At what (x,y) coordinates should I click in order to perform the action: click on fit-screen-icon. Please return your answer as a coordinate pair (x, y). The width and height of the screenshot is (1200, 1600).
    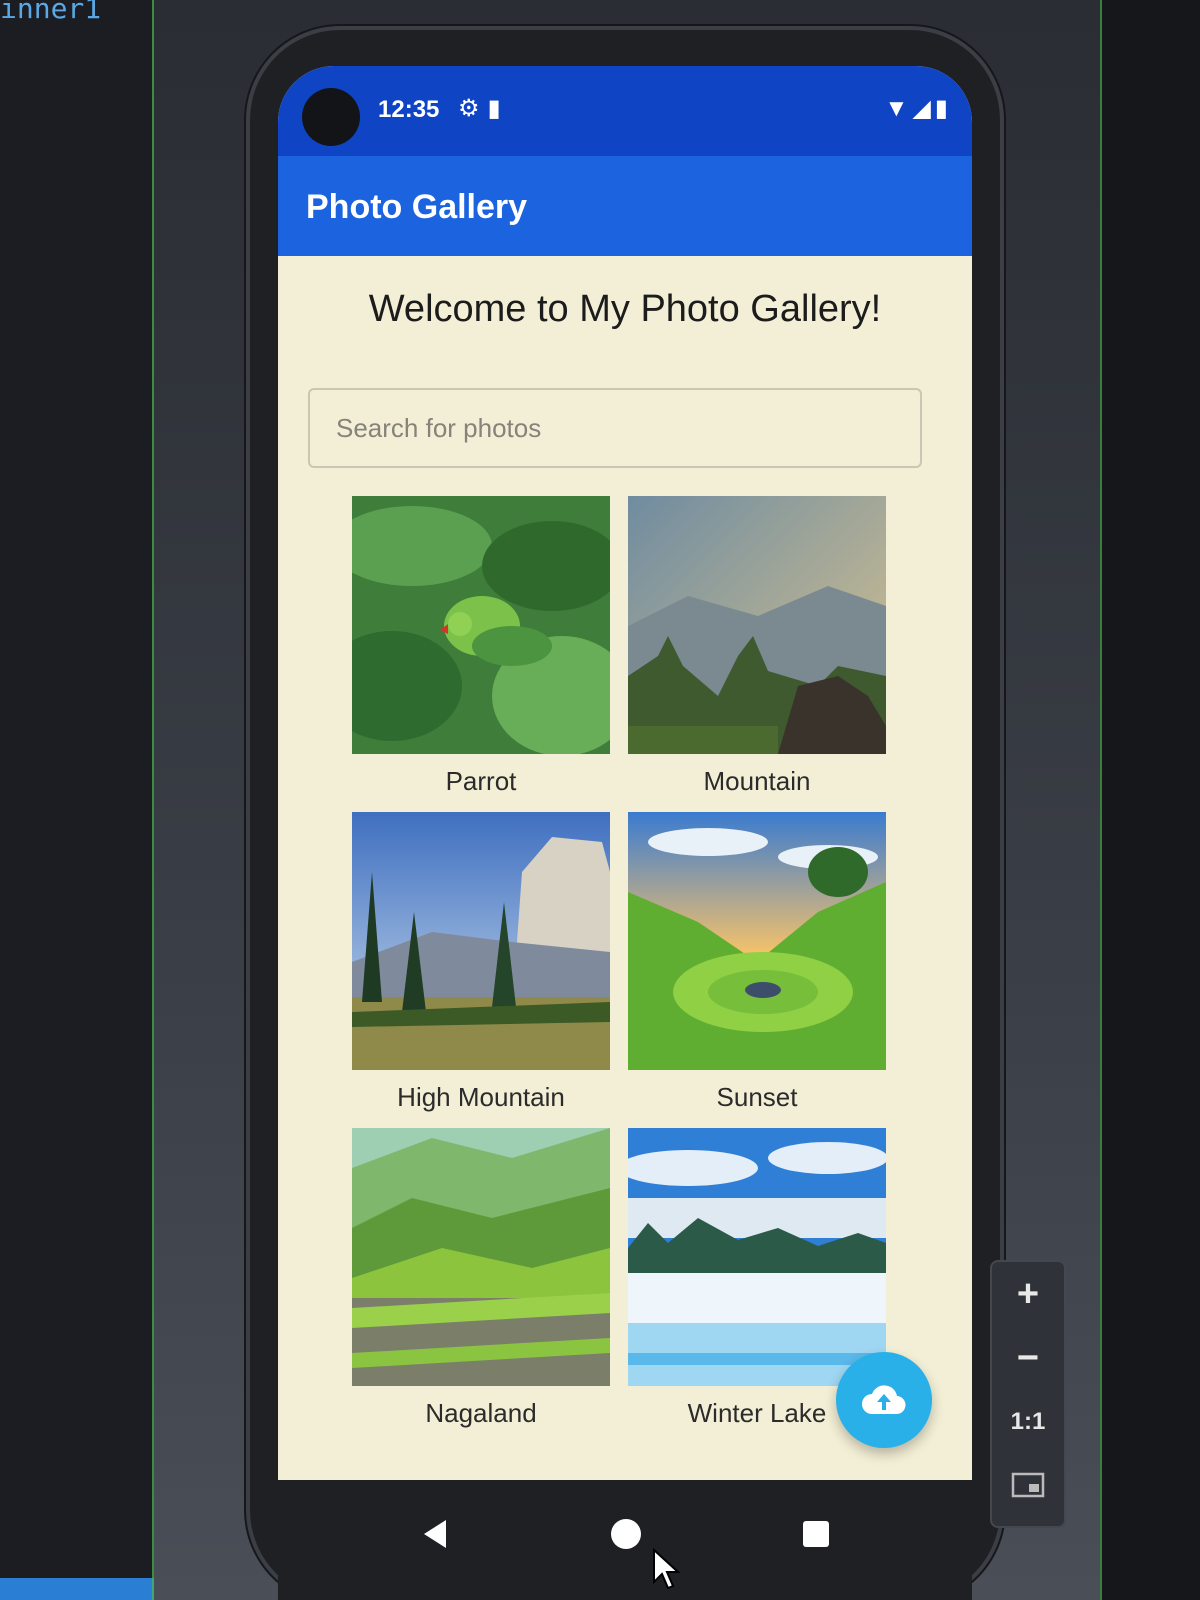
    Looking at the image, I should click on (1028, 1485).